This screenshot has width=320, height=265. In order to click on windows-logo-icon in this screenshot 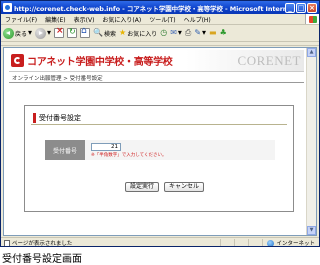, I will do `click(312, 19)`.